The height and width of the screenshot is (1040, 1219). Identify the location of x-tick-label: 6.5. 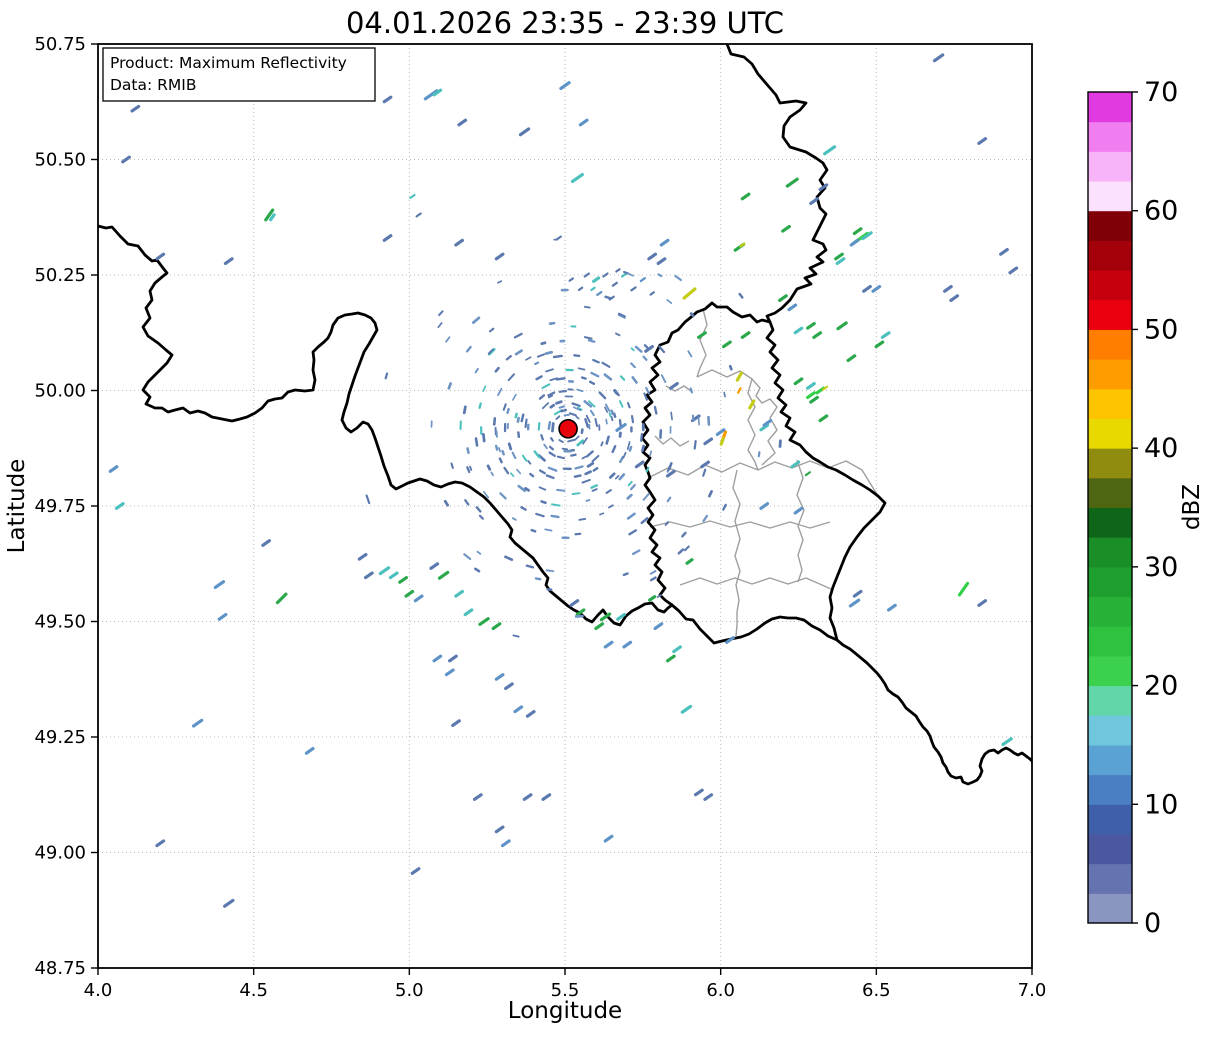
(876, 990).